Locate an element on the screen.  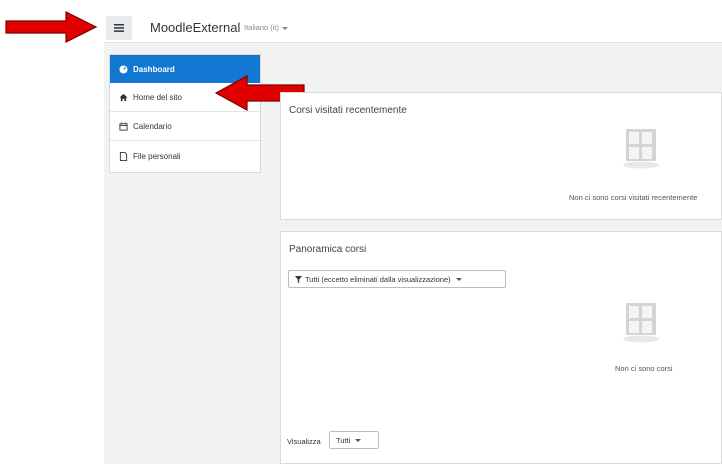
home-icon is located at coordinates (123, 97).